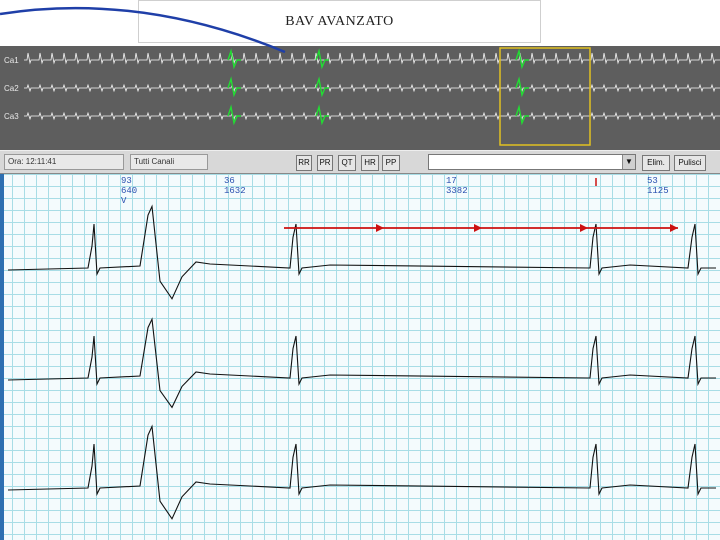 This screenshot has height=540, width=720. I want to click on selection-window, so click(545, 96).